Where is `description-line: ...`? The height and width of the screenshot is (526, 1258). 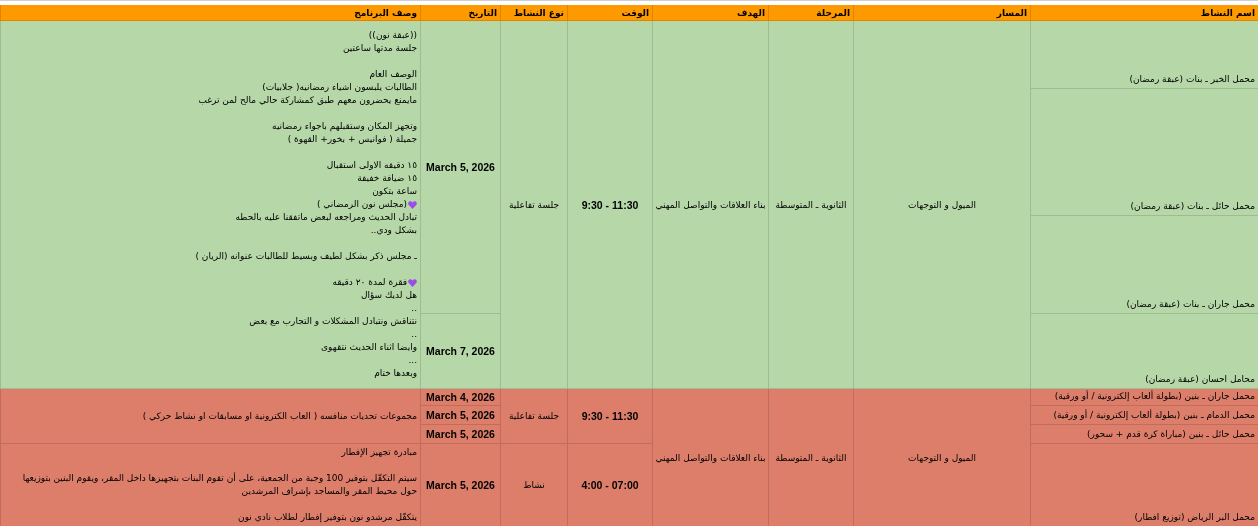 description-line: ... is located at coordinates (412, 360).